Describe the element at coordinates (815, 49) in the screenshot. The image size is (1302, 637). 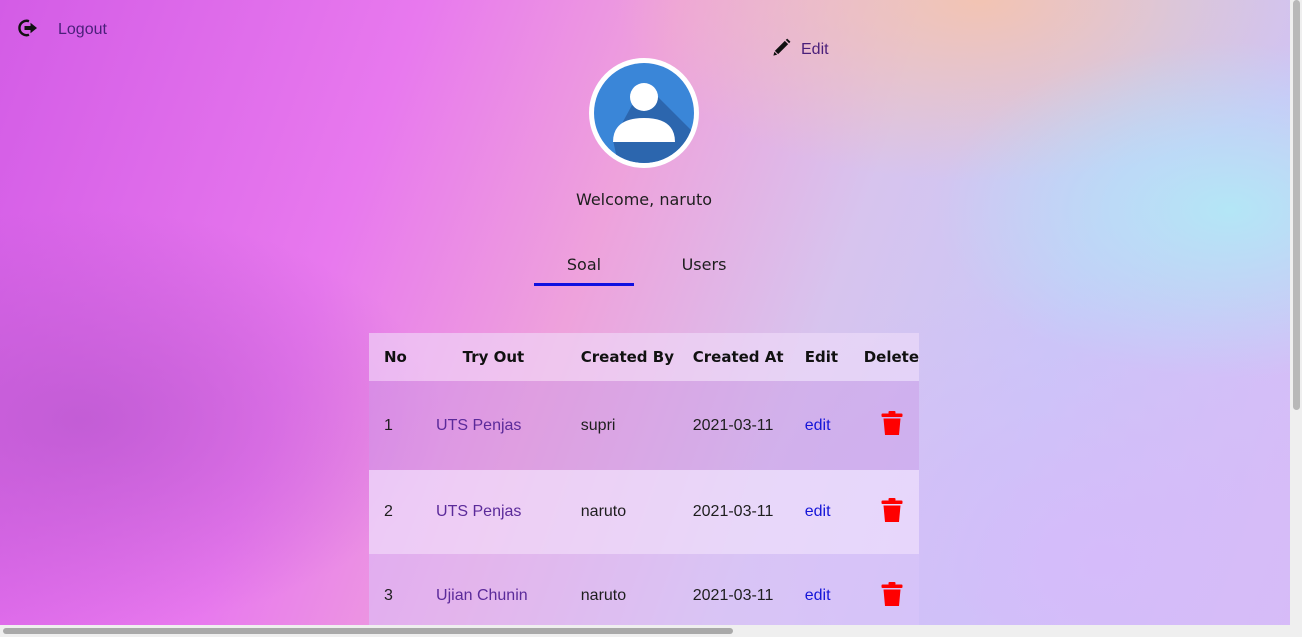
I see `edit-label: Edit` at that location.